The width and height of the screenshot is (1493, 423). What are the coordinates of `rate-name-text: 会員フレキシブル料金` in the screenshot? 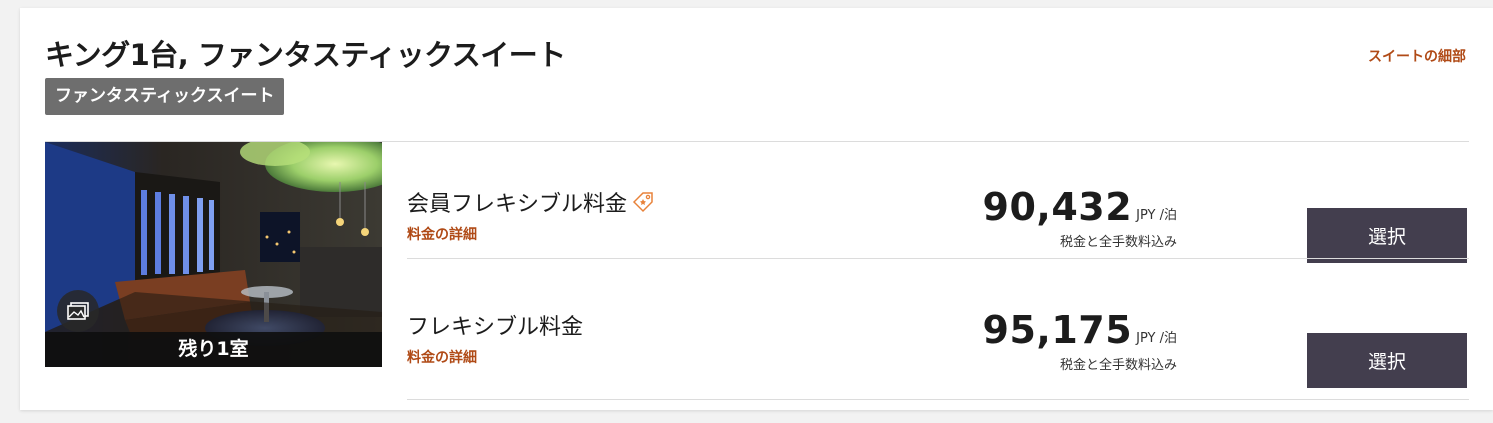 It's located at (517, 204).